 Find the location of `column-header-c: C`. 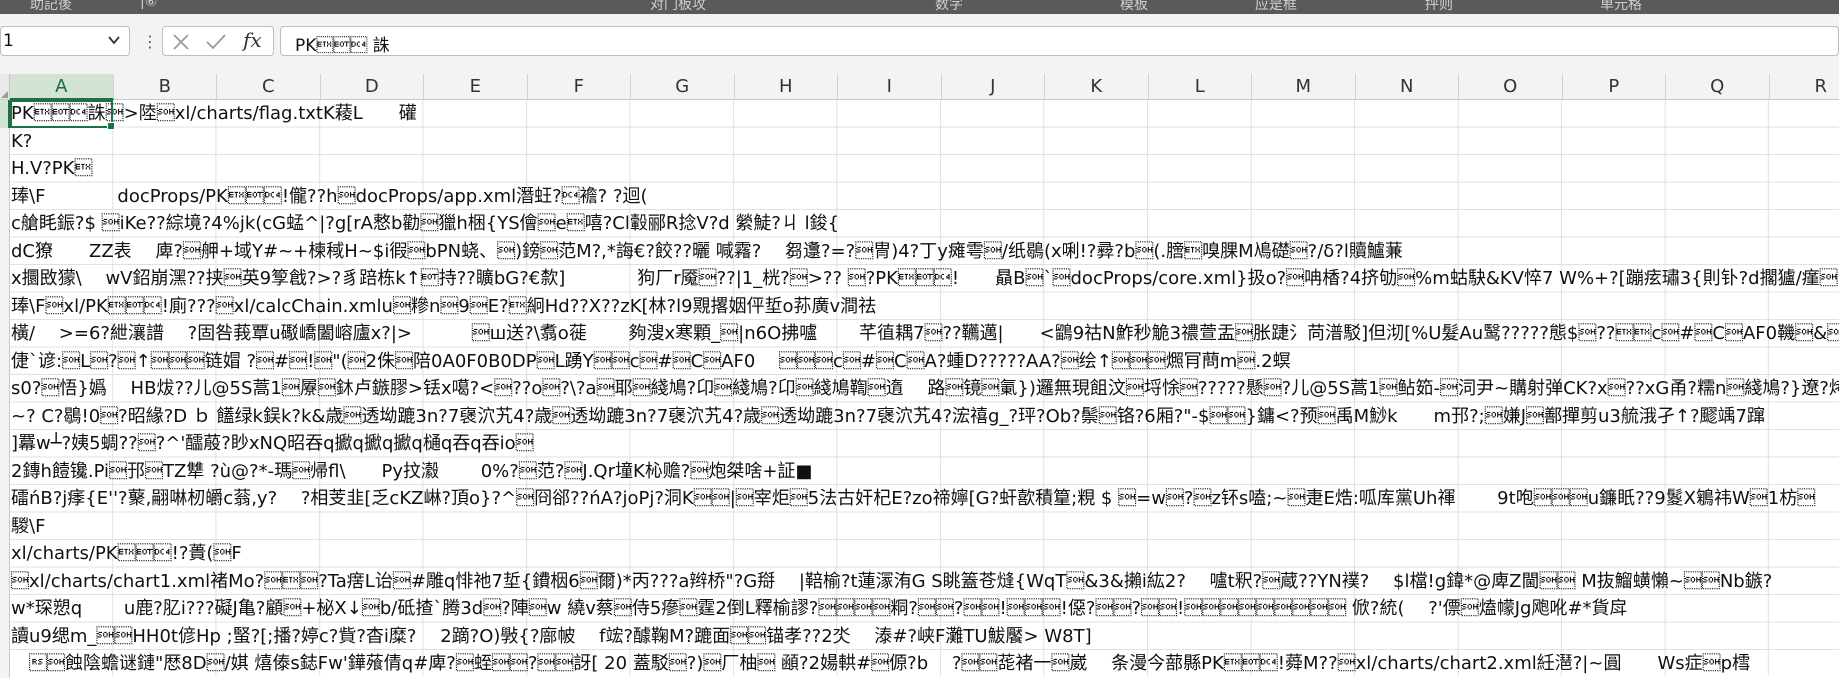

column-header-c: C is located at coordinates (269, 87).